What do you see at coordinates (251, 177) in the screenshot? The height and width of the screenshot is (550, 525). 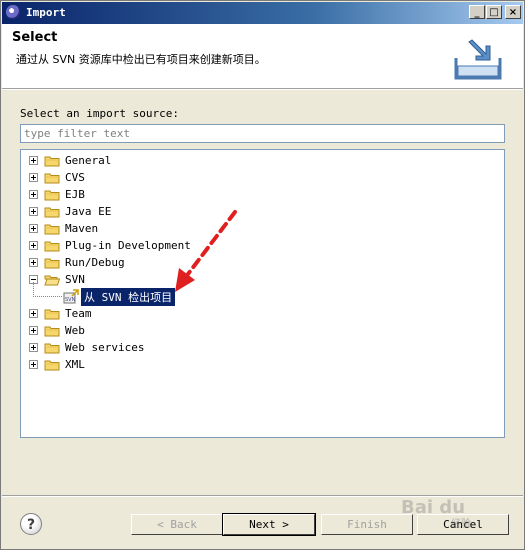 I see `tree-item-cvs: CVS` at bounding box center [251, 177].